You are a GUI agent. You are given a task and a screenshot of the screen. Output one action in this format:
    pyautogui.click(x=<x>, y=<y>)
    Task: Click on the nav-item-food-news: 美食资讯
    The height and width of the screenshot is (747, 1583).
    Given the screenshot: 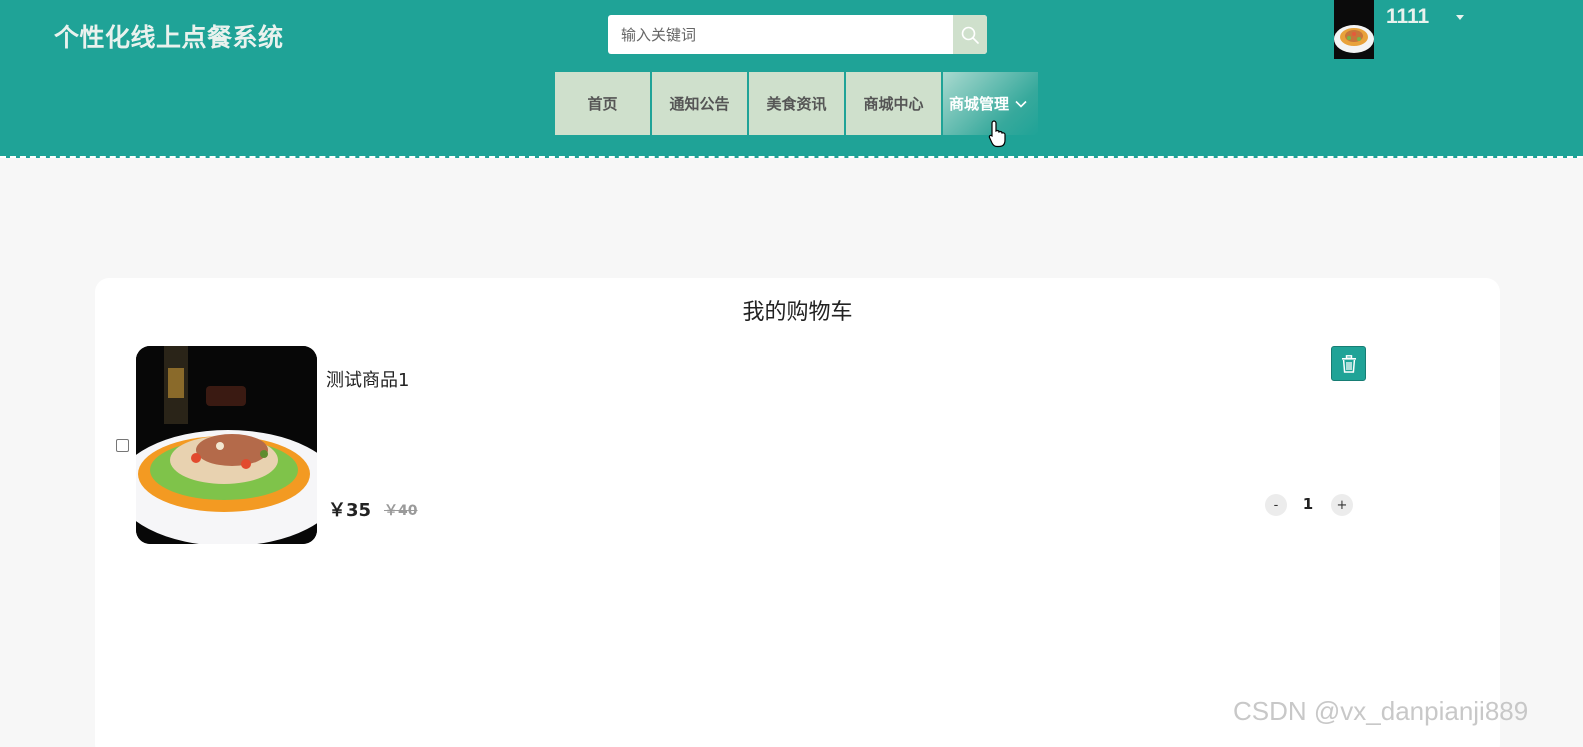 What is the action you would take?
    pyautogui.click(x=796, y=103)
    